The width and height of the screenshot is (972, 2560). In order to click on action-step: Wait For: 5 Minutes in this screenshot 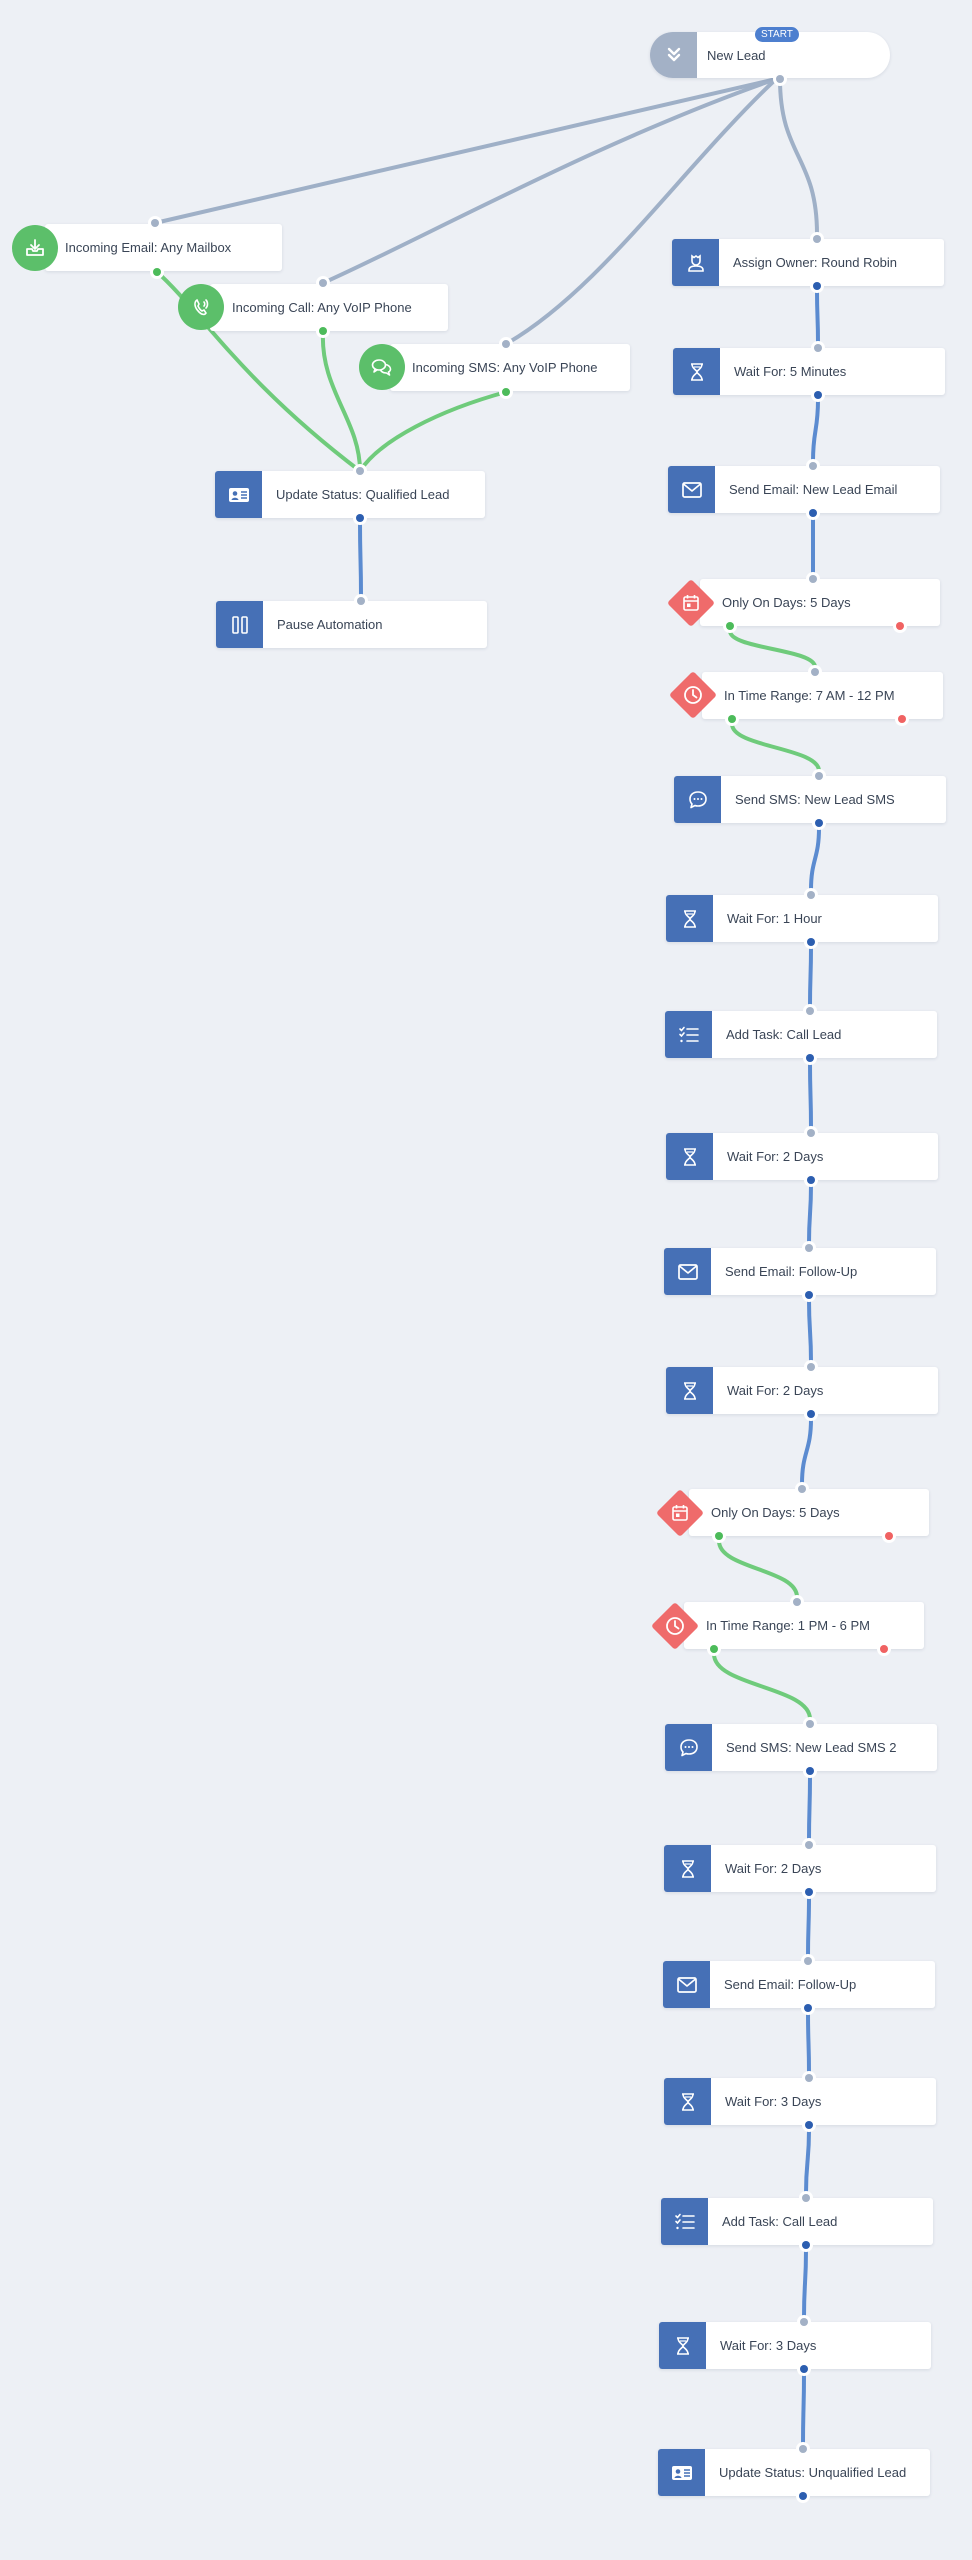, I will do `click(809, 371)`.